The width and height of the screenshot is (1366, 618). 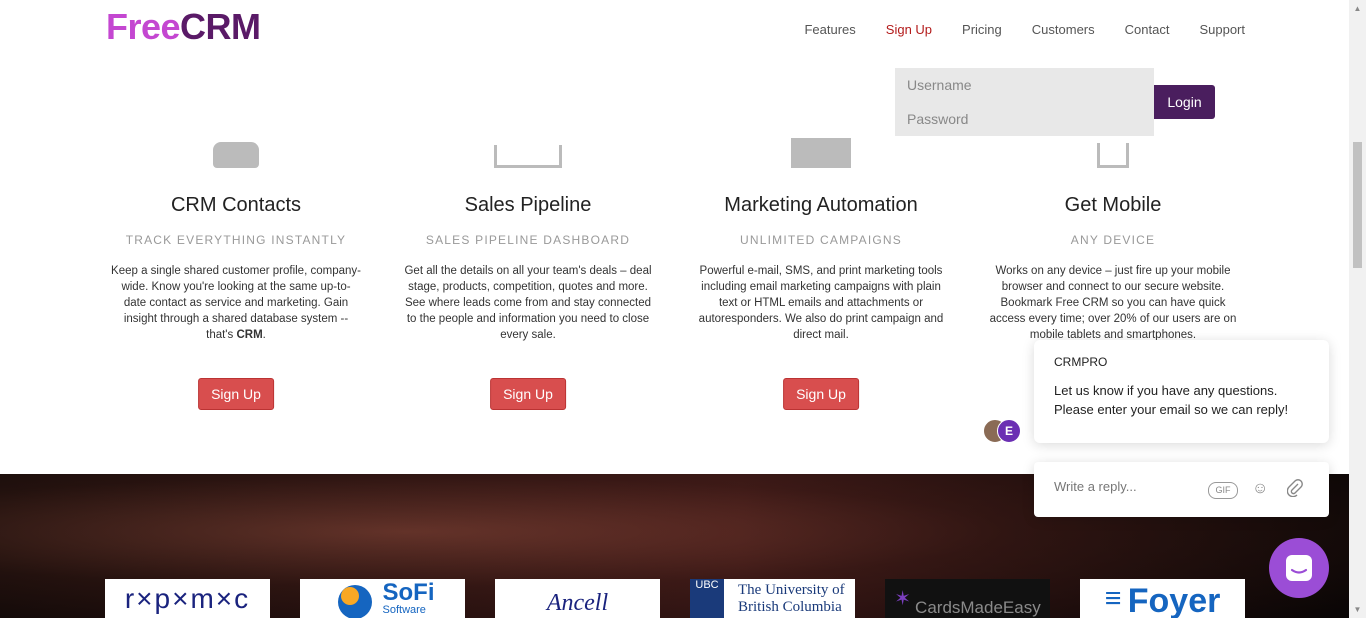 I want to click on avatar: E, so click(x=1009, y=431).